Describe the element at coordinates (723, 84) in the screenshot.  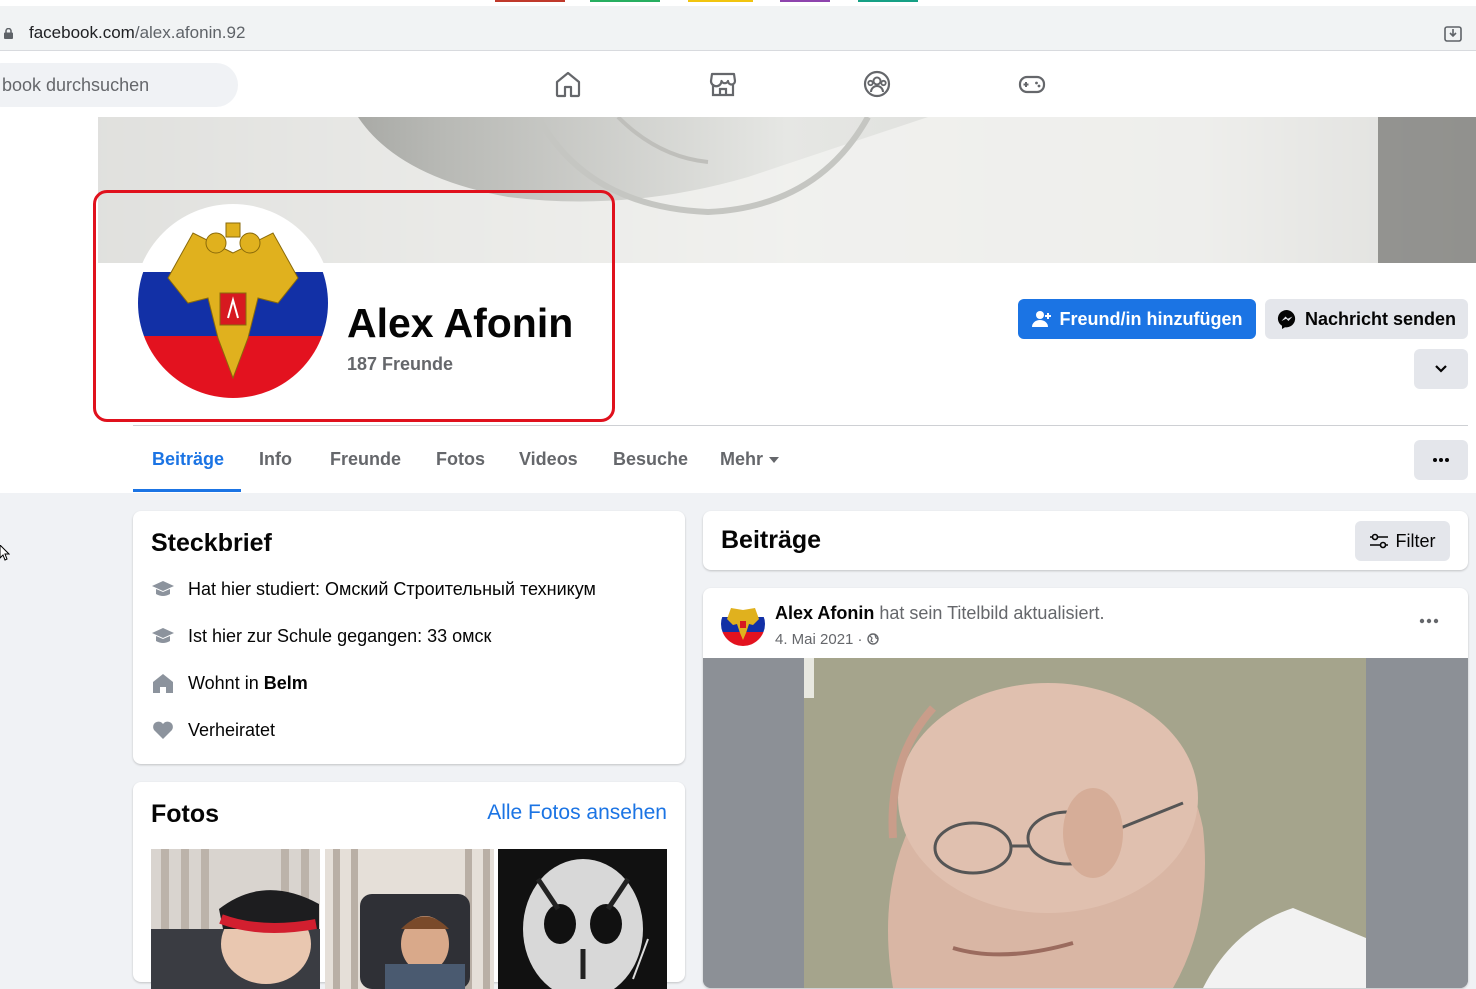
I see `marketplace-icon` at that location.